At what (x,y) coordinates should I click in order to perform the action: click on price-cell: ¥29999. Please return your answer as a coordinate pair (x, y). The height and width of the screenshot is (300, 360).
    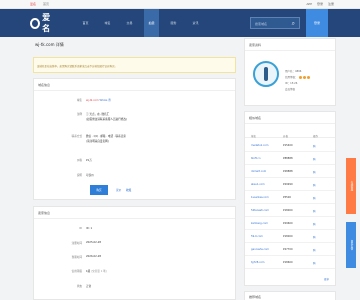
    Looking at the image, I should click on (288, 184).